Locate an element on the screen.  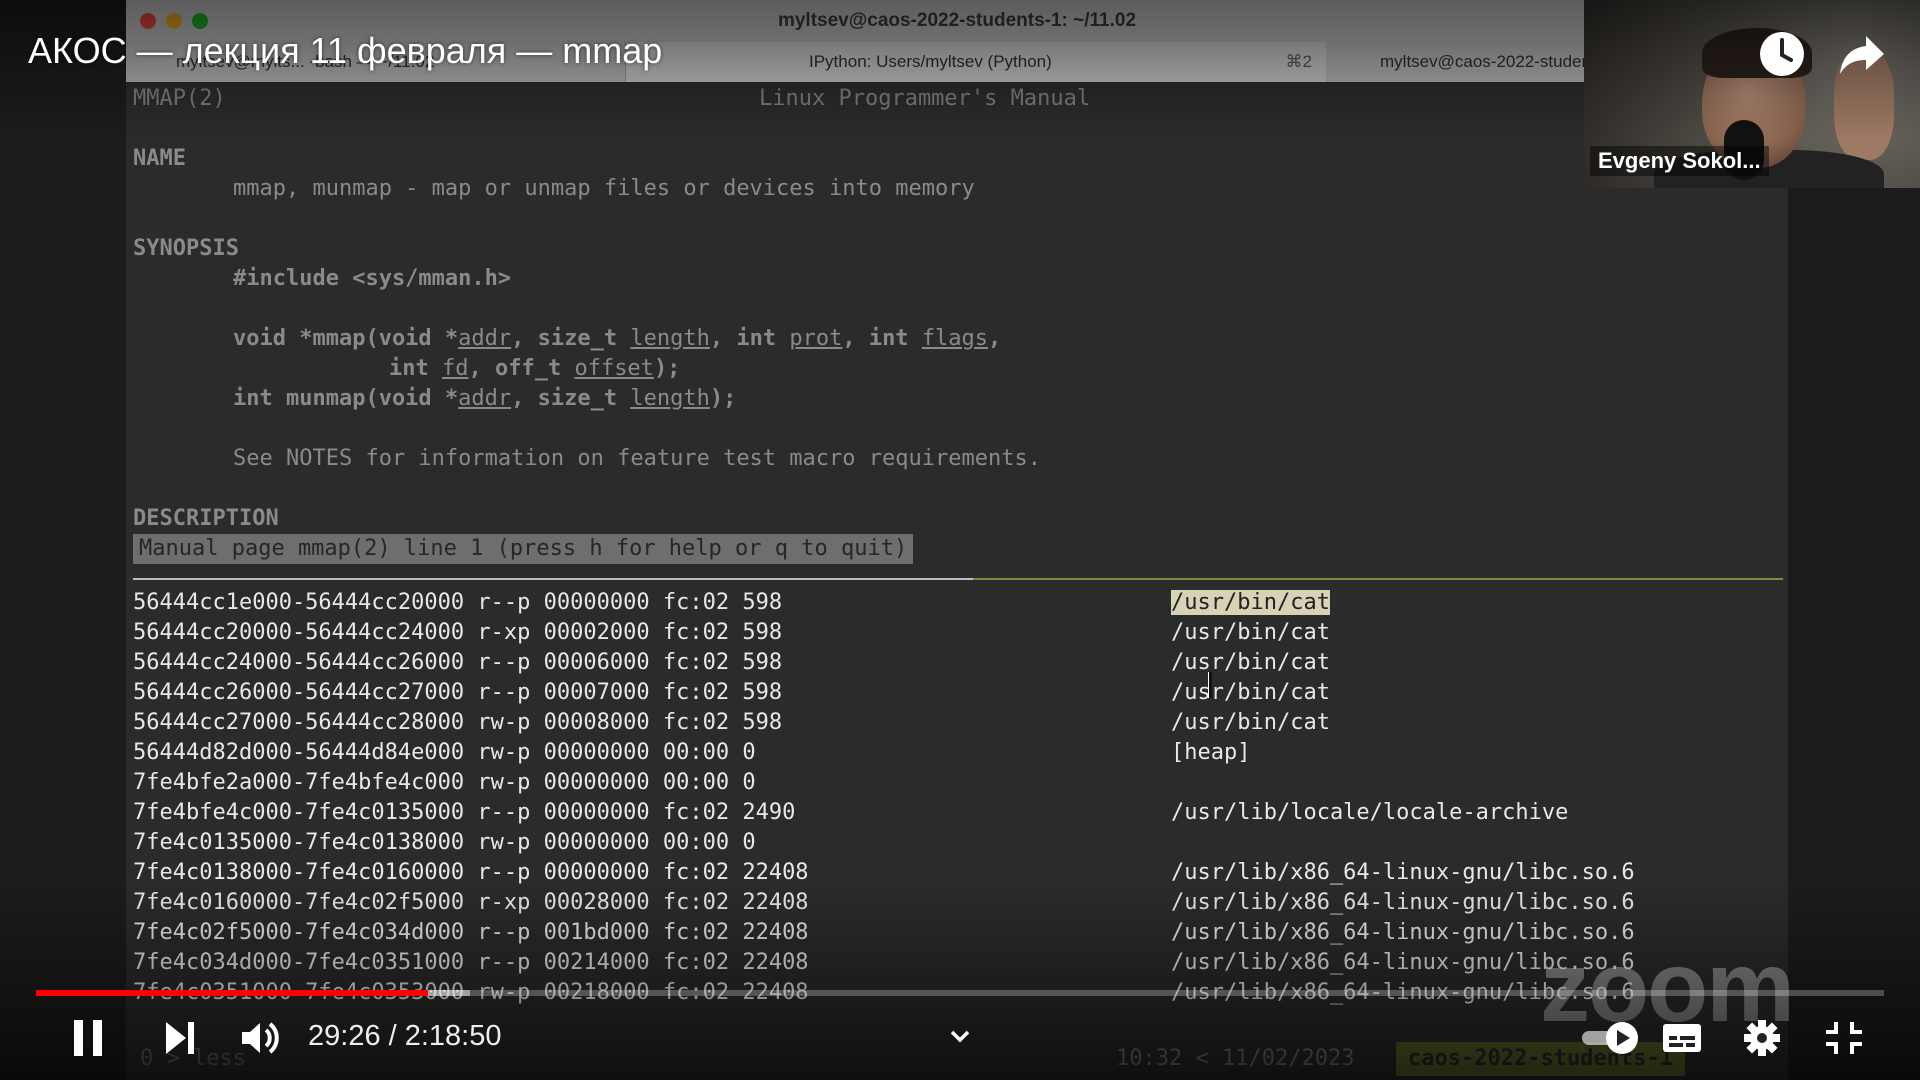
pause-icon is located at coordinates (88, 1038).